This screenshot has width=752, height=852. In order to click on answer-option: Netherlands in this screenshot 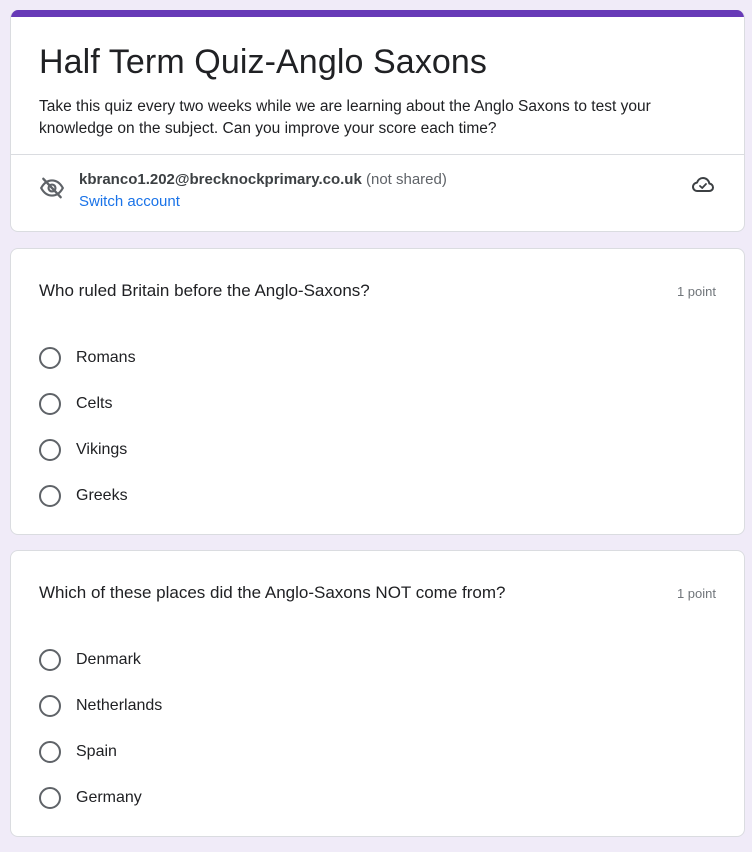, I will do `click(100, 706)`.